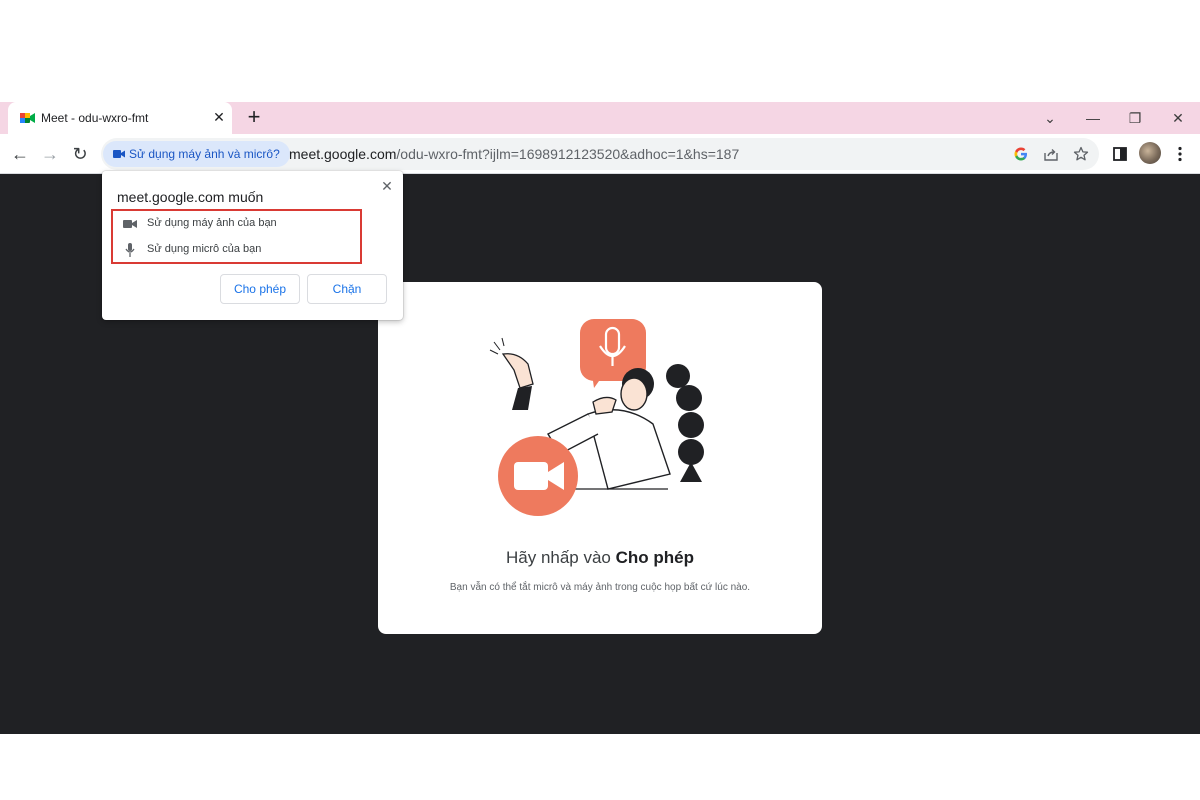 This screenshot has height=800, width=1200. Describe the element at coordinates (1093, 118) in the screenshot. I see `minimize-button: —` at that location.